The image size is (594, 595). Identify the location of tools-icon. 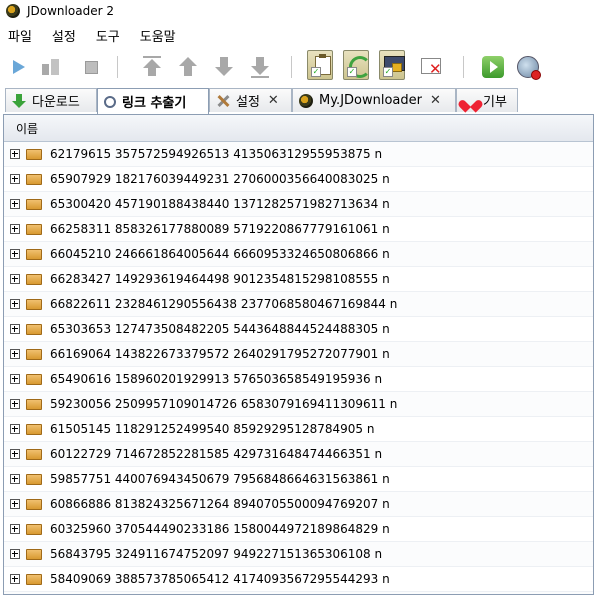
(223, 101).